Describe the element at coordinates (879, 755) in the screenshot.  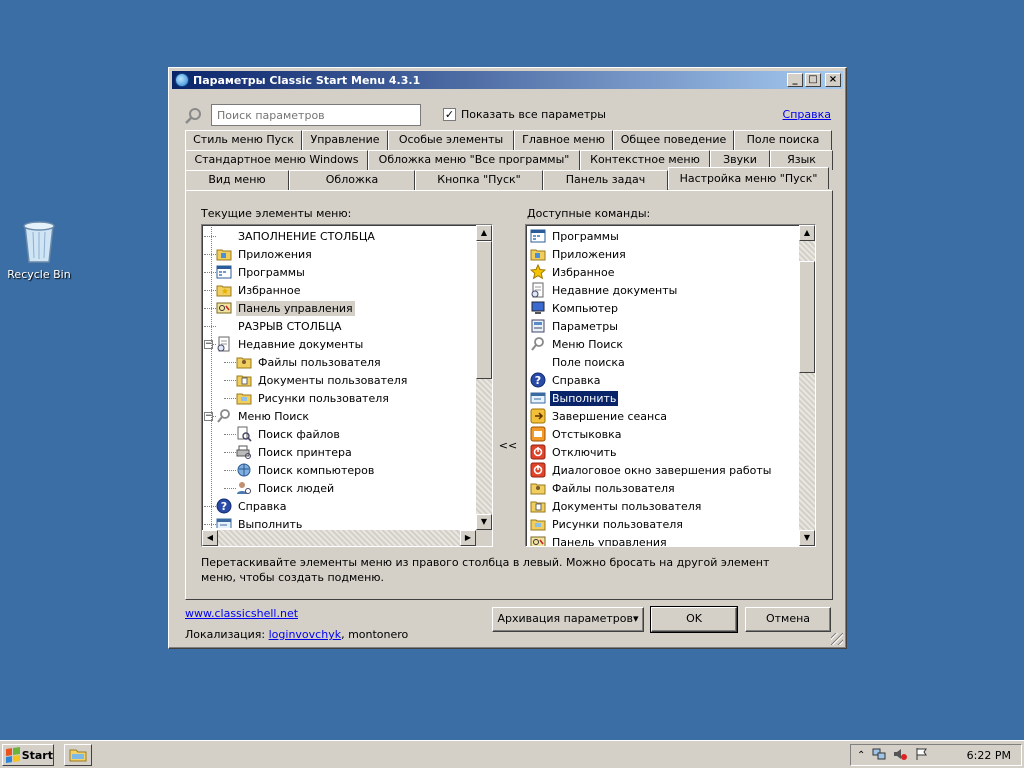
I see `network-icon` at that location.